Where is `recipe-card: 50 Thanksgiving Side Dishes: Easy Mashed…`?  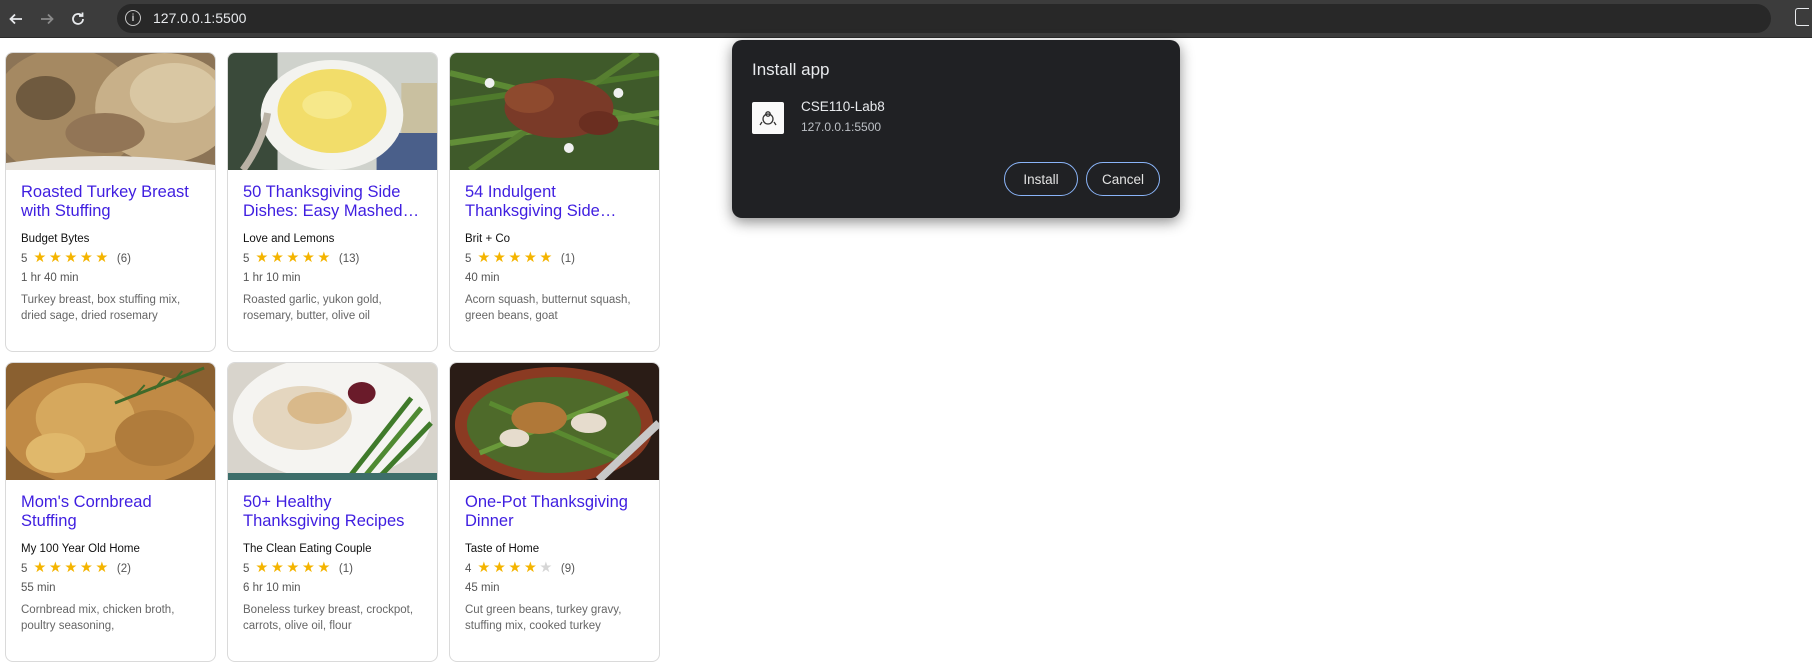
recipe-card: 50 Thanksgiving Side Dishes: Easy Mashed… is located at coordinates (332, 202).